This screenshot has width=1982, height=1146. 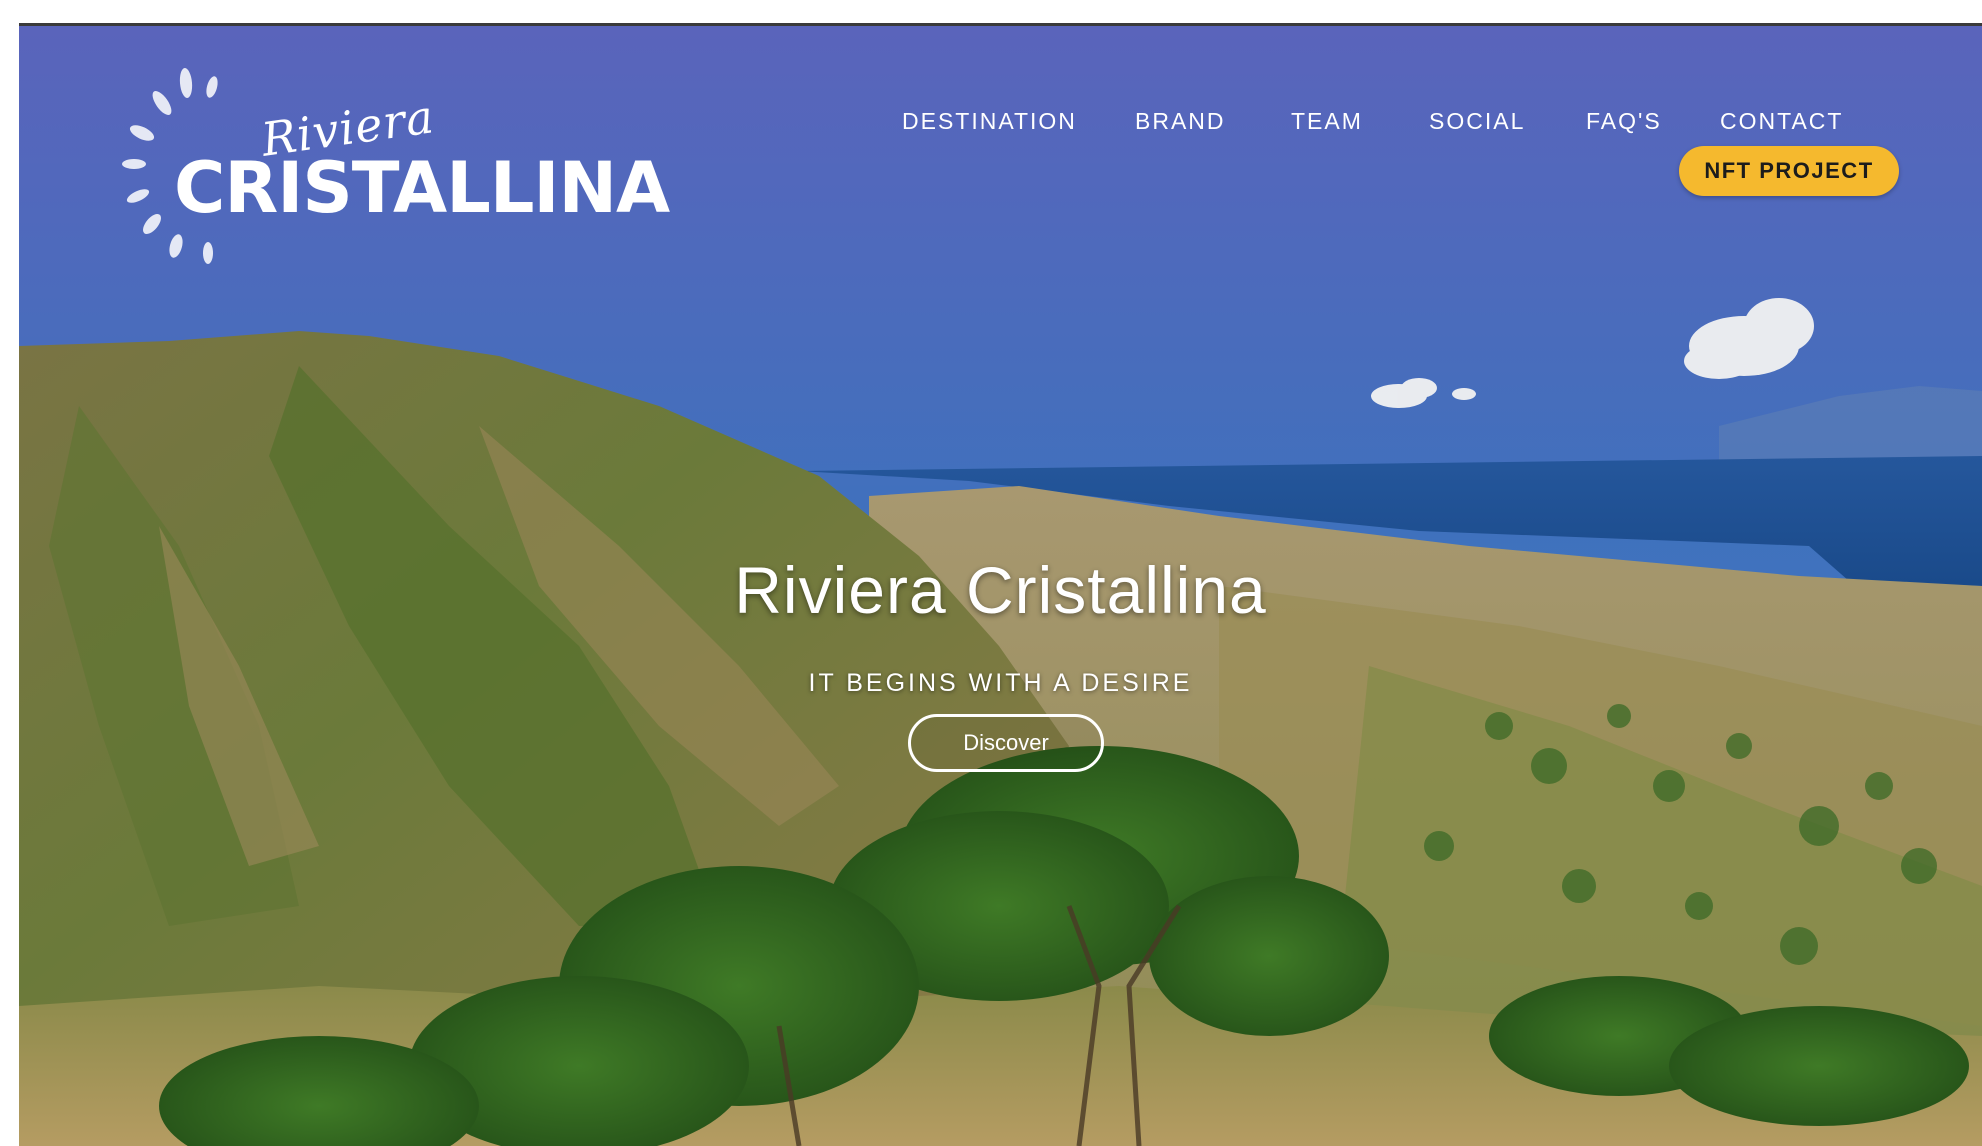 I want to click on nav-item-brand: BRAND, so click(x=1180, y=121).